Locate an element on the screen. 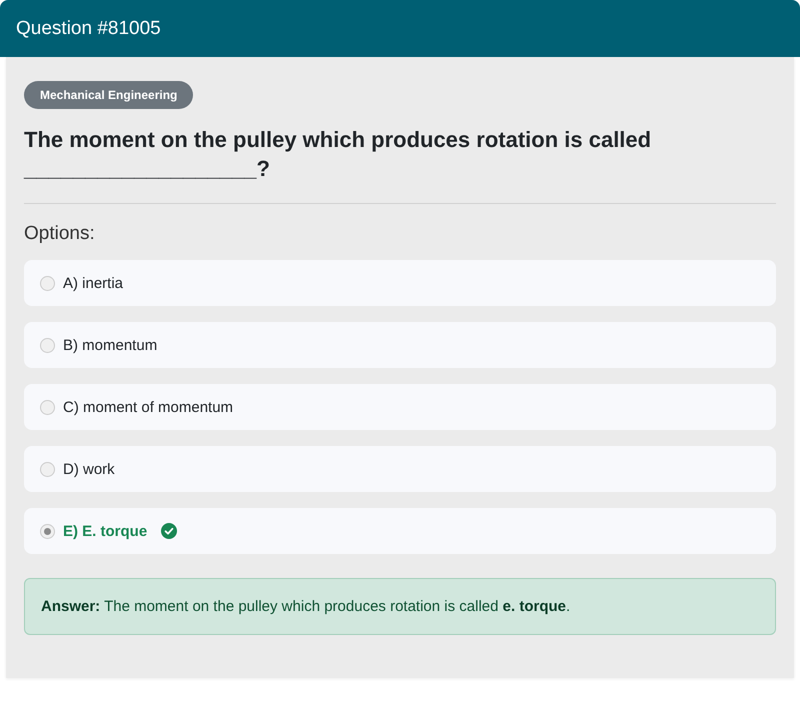 This screenshot has height=711, width=800. option-item: C) moment of momentum is located at coordinates (400, 407).